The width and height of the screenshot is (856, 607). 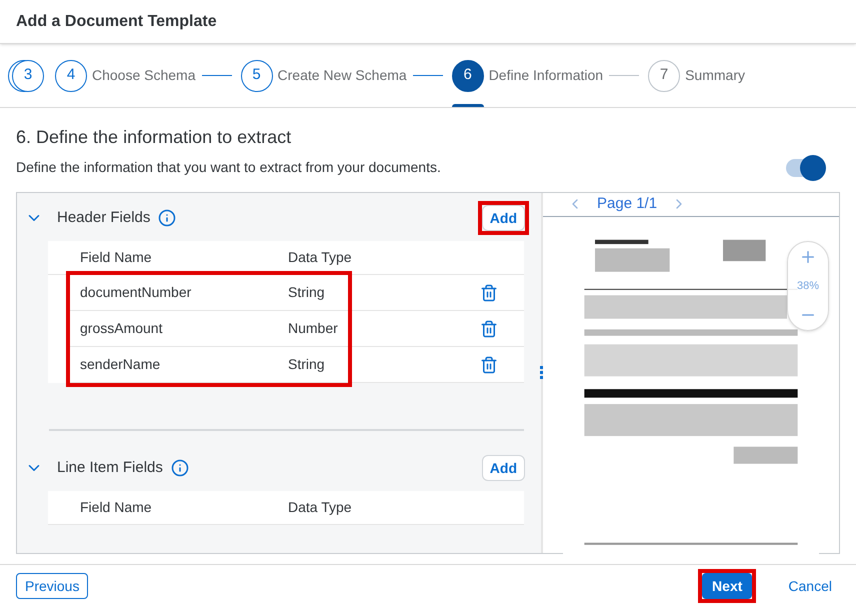 I want to click on step-label: Summary, so click(x=715, y=75).